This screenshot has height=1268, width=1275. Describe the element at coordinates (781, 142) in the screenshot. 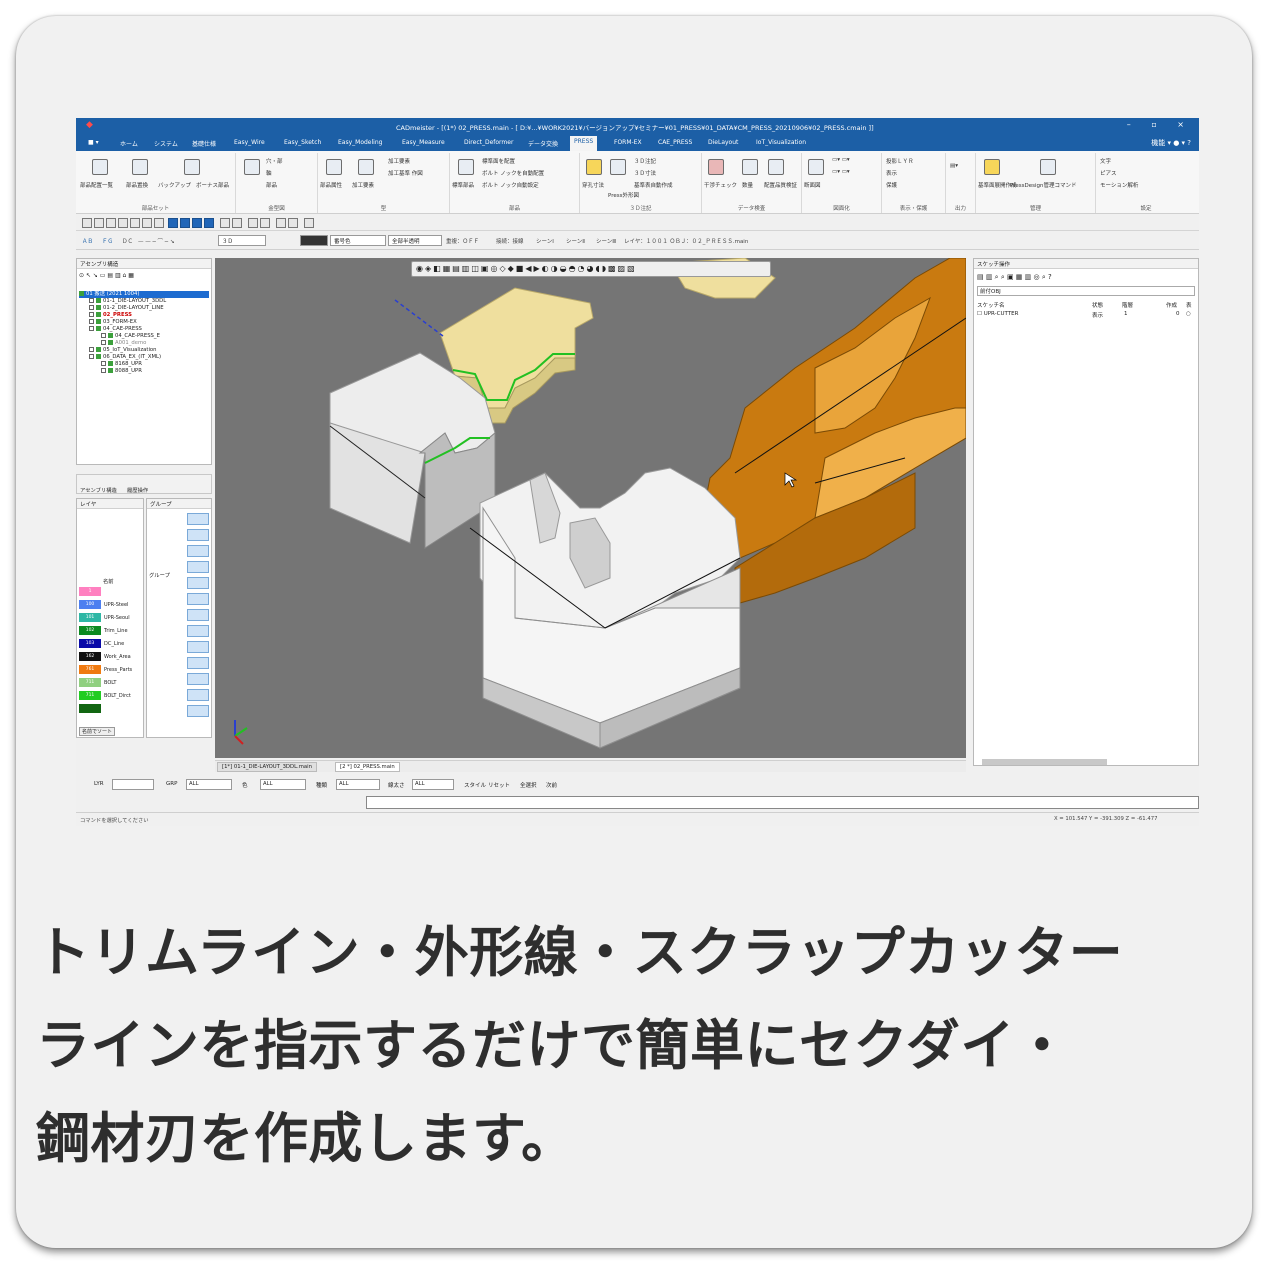

I see `tab-iot-visualization: IoT_Visualization` at that location.